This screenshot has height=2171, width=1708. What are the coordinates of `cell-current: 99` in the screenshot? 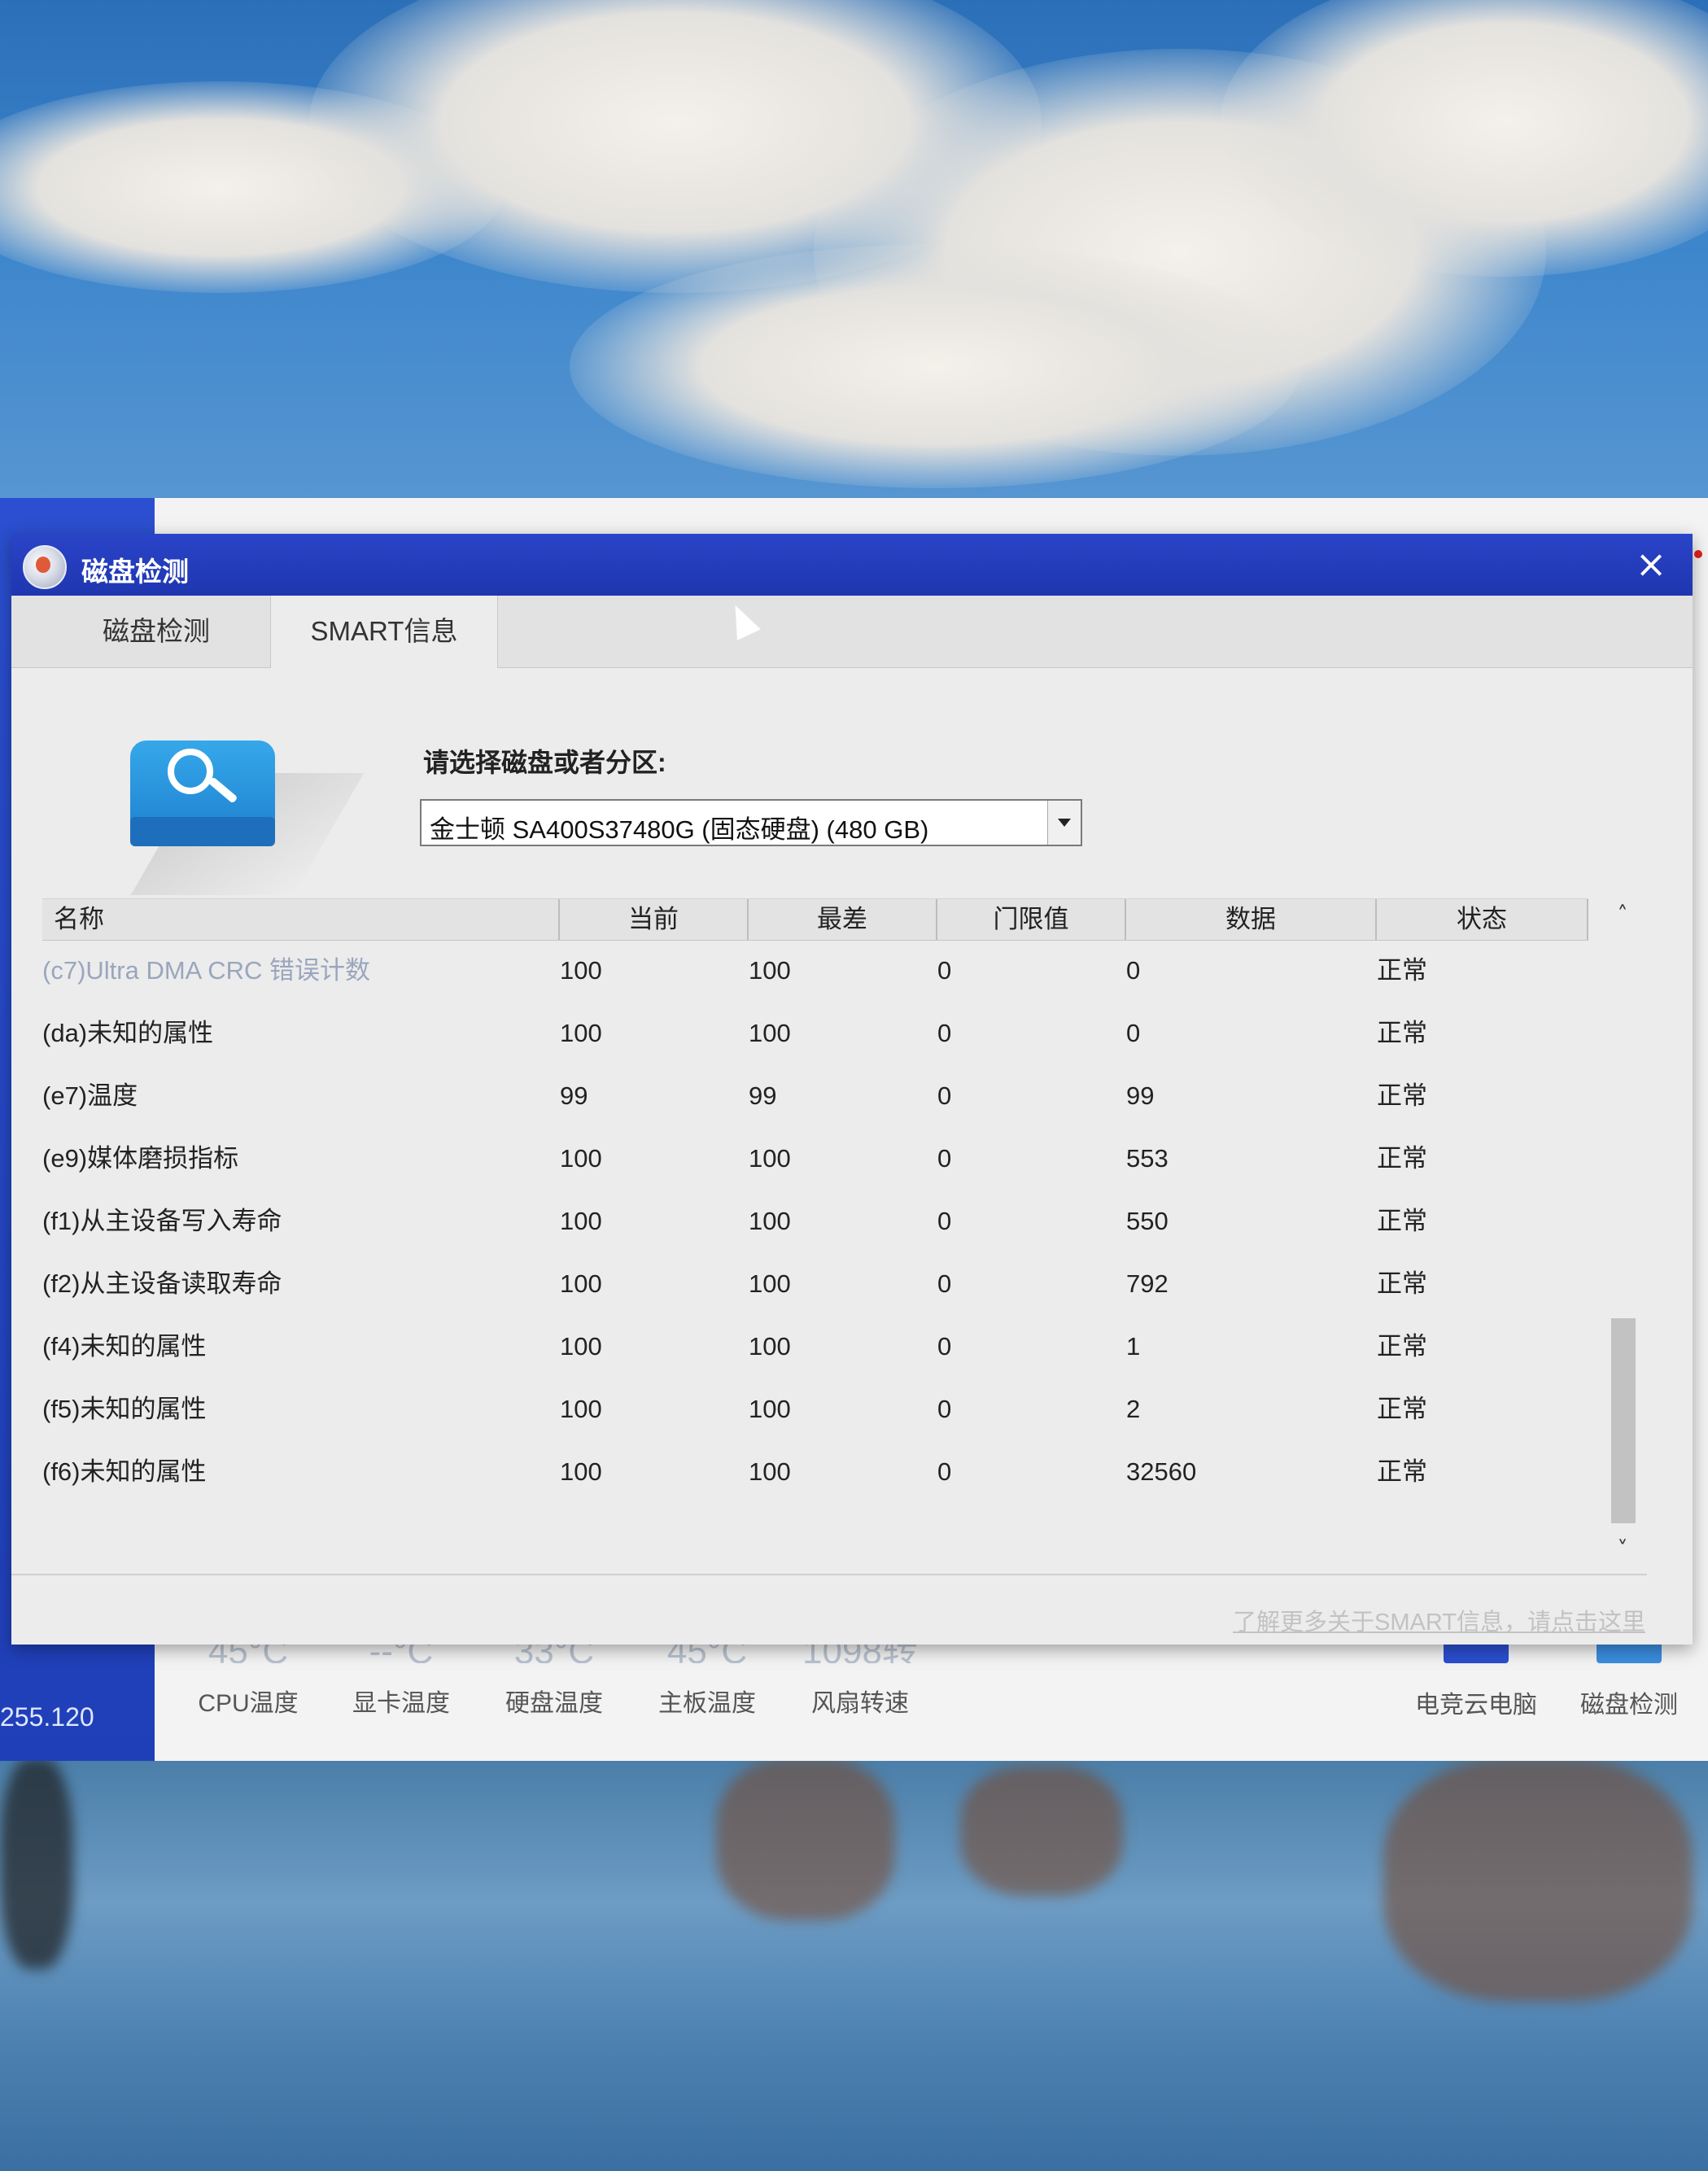 It's located at (574, 1095).